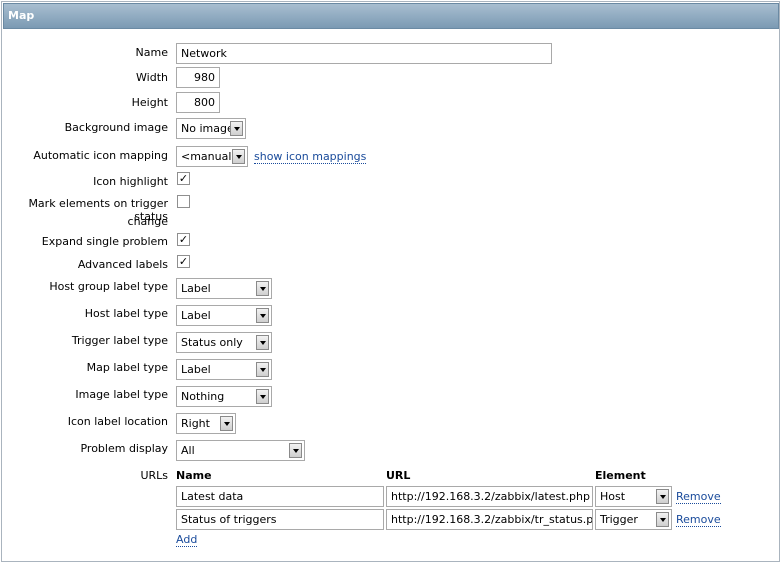  I want to click on problem-display-label: Problem display, so click(124, 448).